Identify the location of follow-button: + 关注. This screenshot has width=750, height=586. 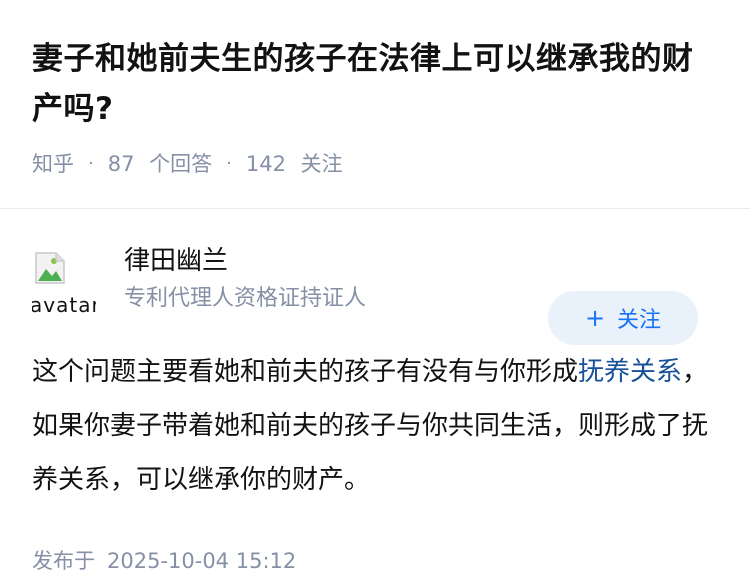
(623, 318).